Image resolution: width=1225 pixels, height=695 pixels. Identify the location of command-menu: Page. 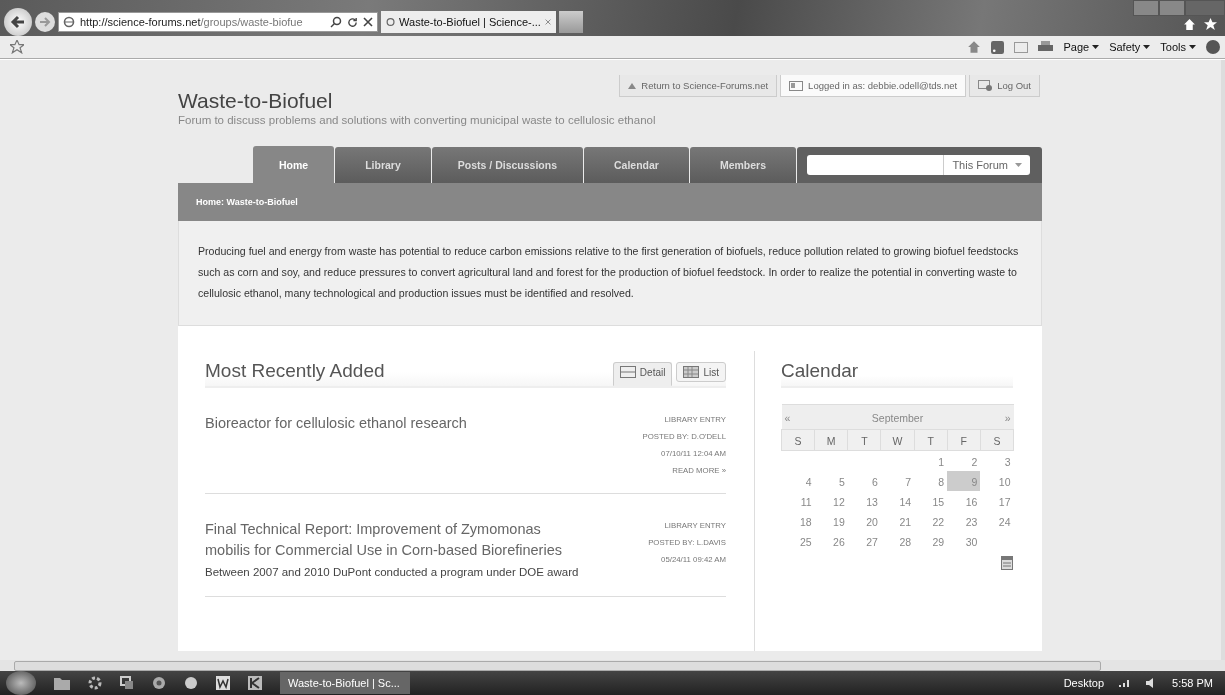
(1081, 47).